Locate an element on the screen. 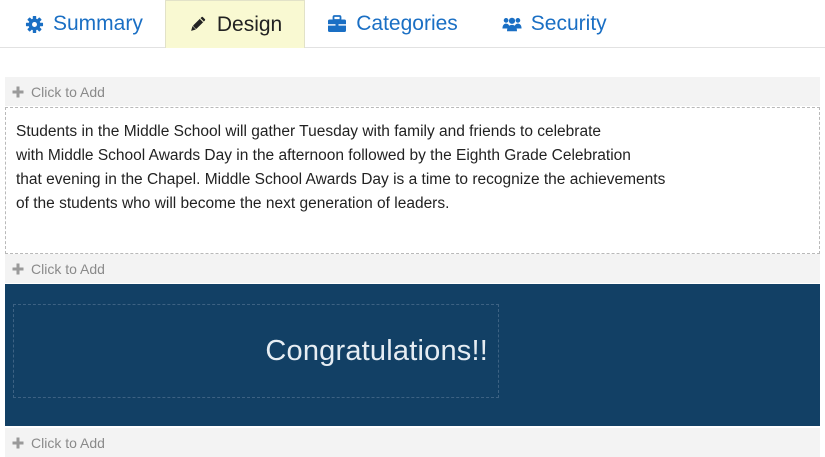 Image resolution: width=825 pixels, height=457 pixels. tab-security-label: Security is located at coordinates (568, 23).